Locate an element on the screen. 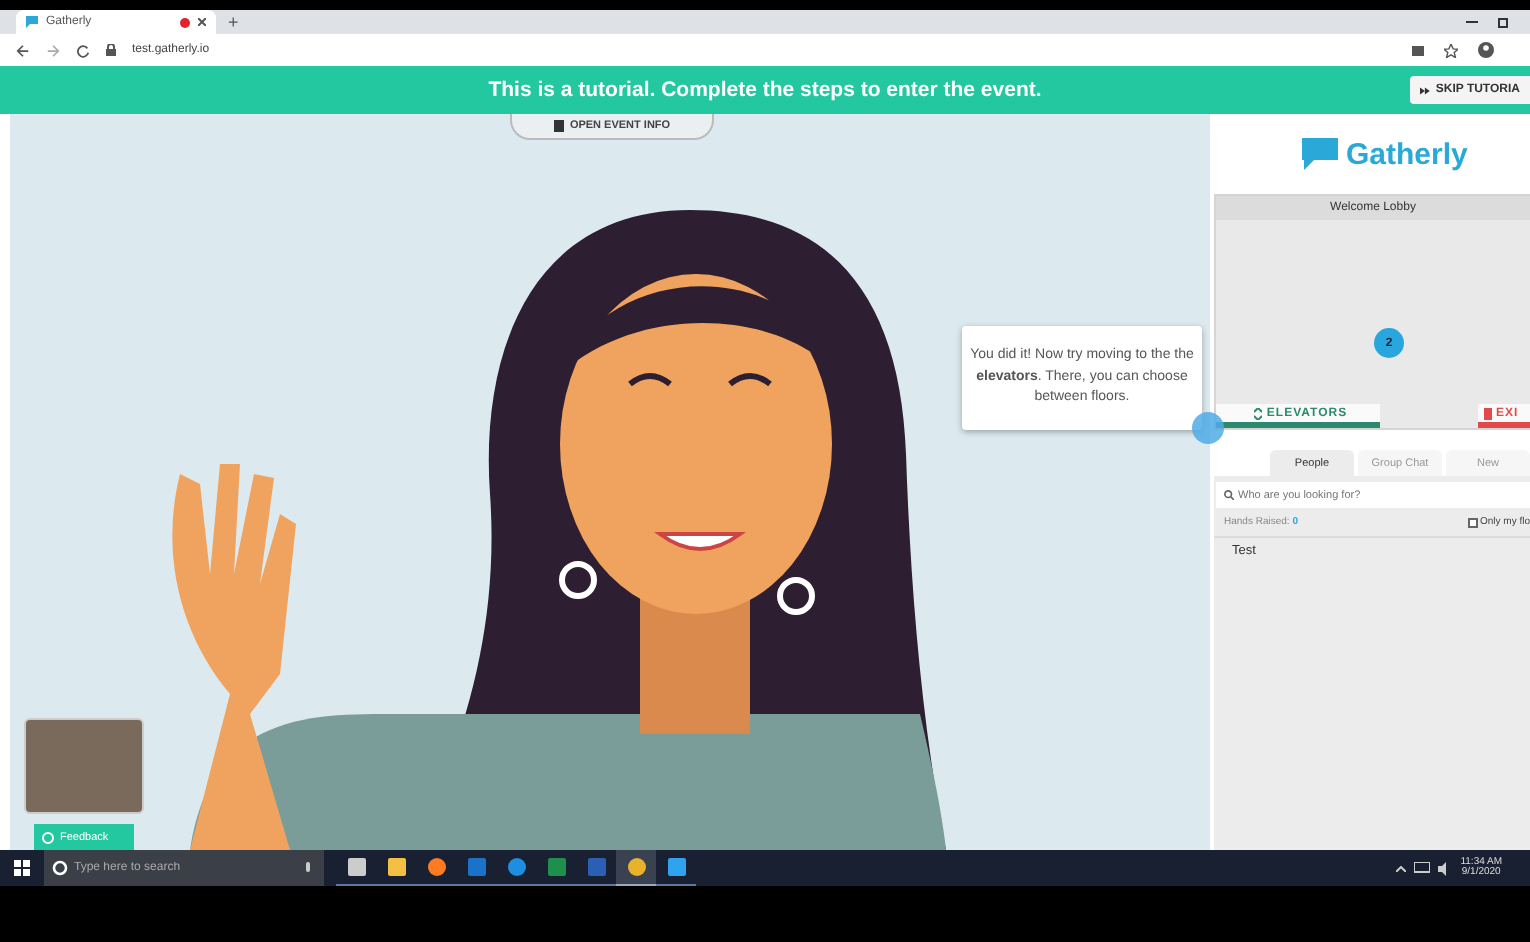  chat-bubble-icon is located at coordinates (32, 22).